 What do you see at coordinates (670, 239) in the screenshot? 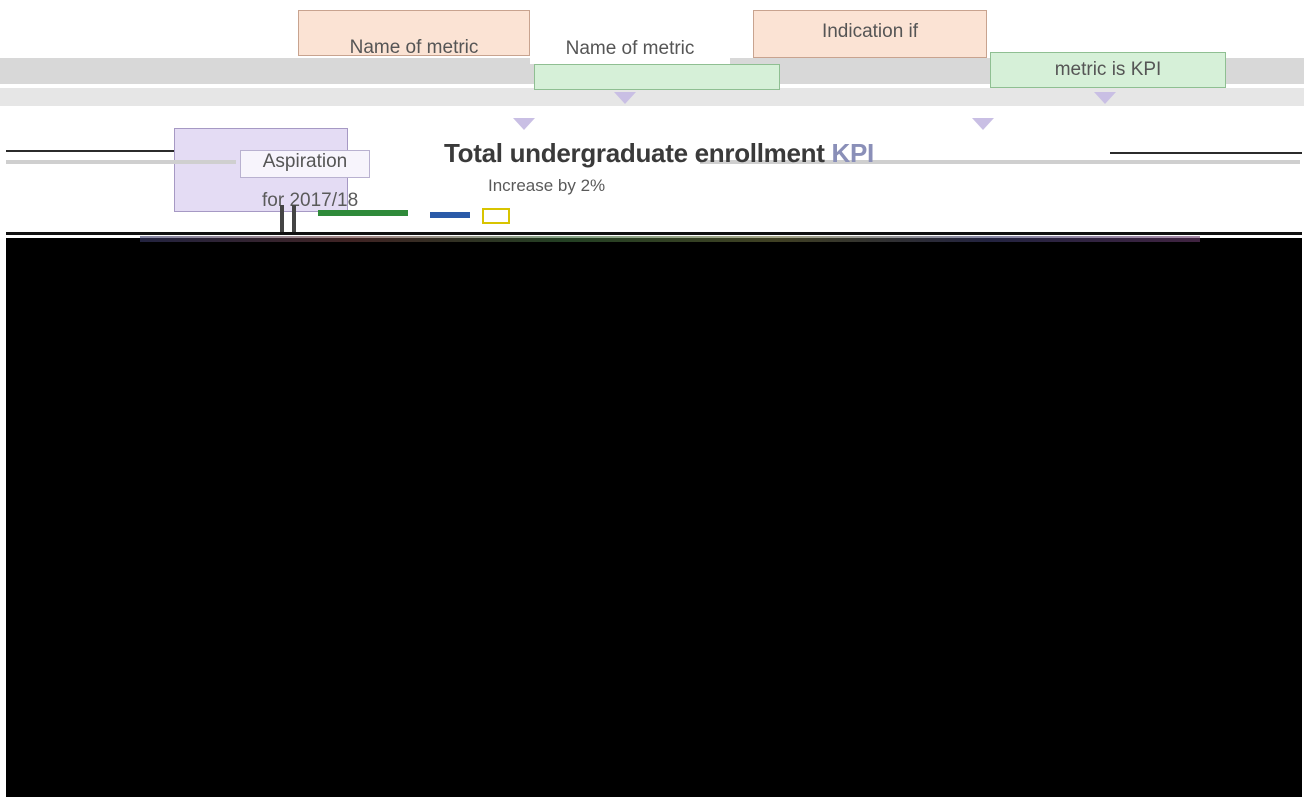
I see `panel-noise-strip` at bounding box center [670, 239].